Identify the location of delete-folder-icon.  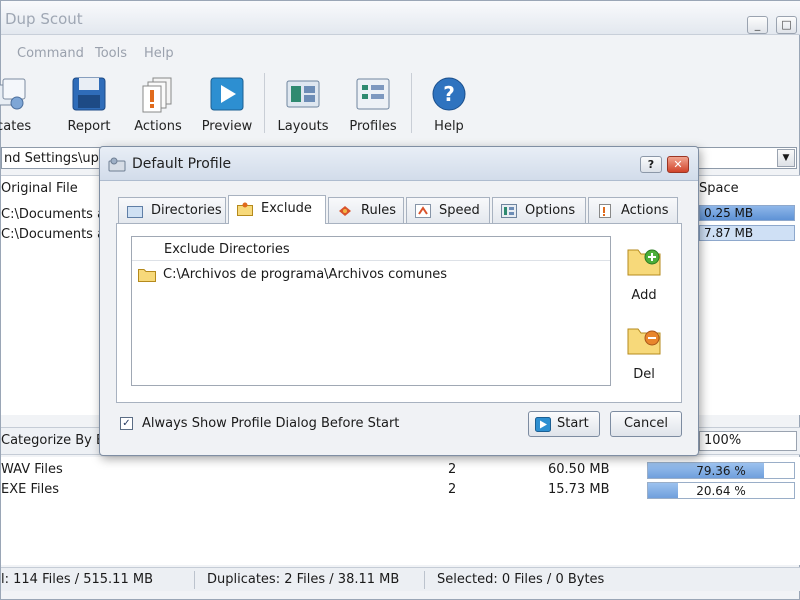
(644, 341).